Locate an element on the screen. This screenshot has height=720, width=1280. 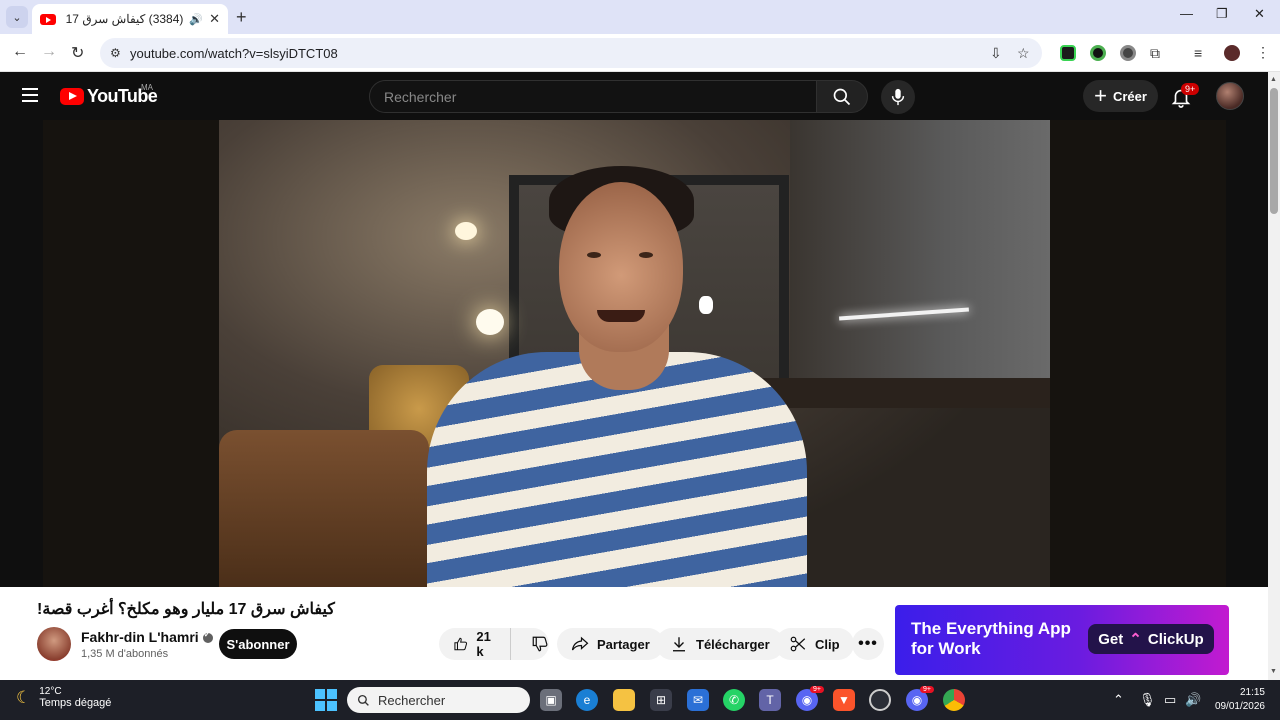
verified-badge-icon is located at coordinates (207, 637).